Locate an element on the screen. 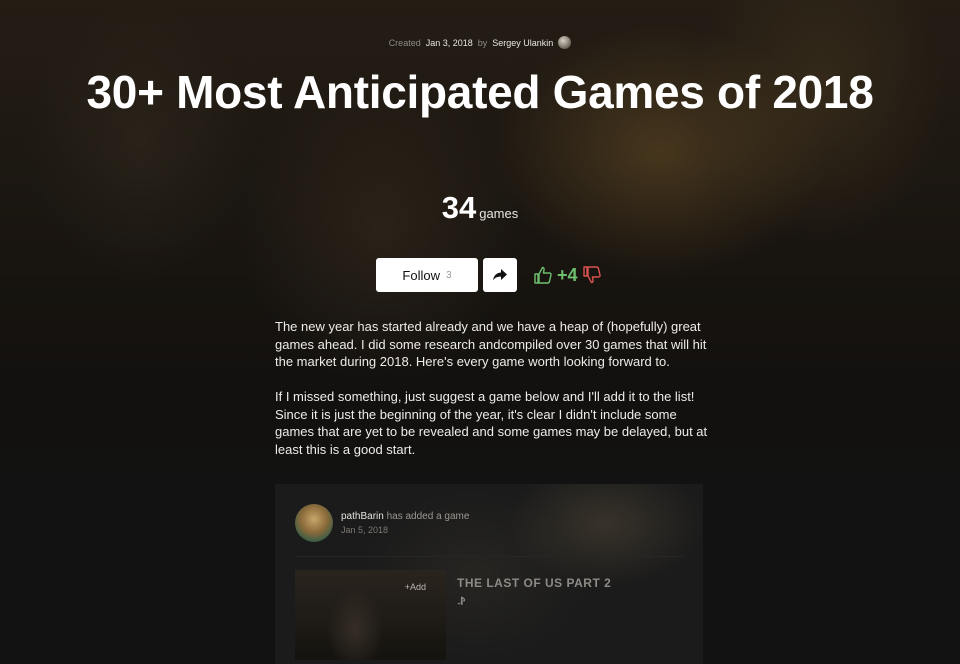 This screenshot has width=960, height=664. activity-date: Jan 5, 2018 is located at coordinates (365, 530).